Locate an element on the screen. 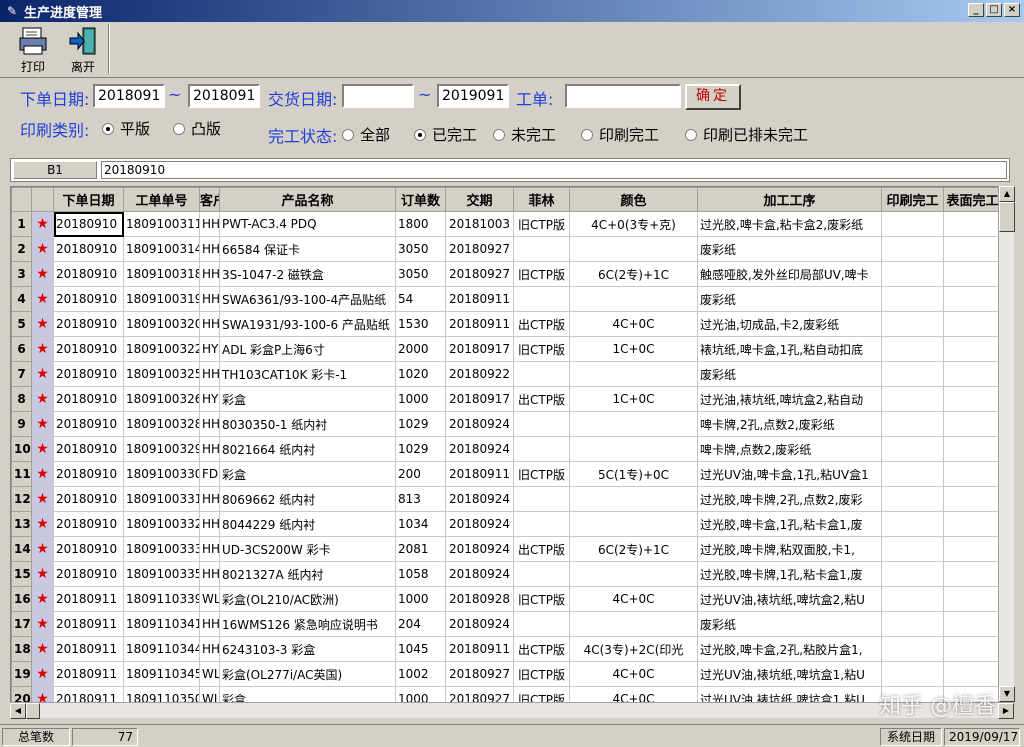 The width and height of the screenshot is (1024, 747). grid-cell: 过光UV油,裱坑纸,啤坑盒2,粘U is located at coordinates (789, 599).